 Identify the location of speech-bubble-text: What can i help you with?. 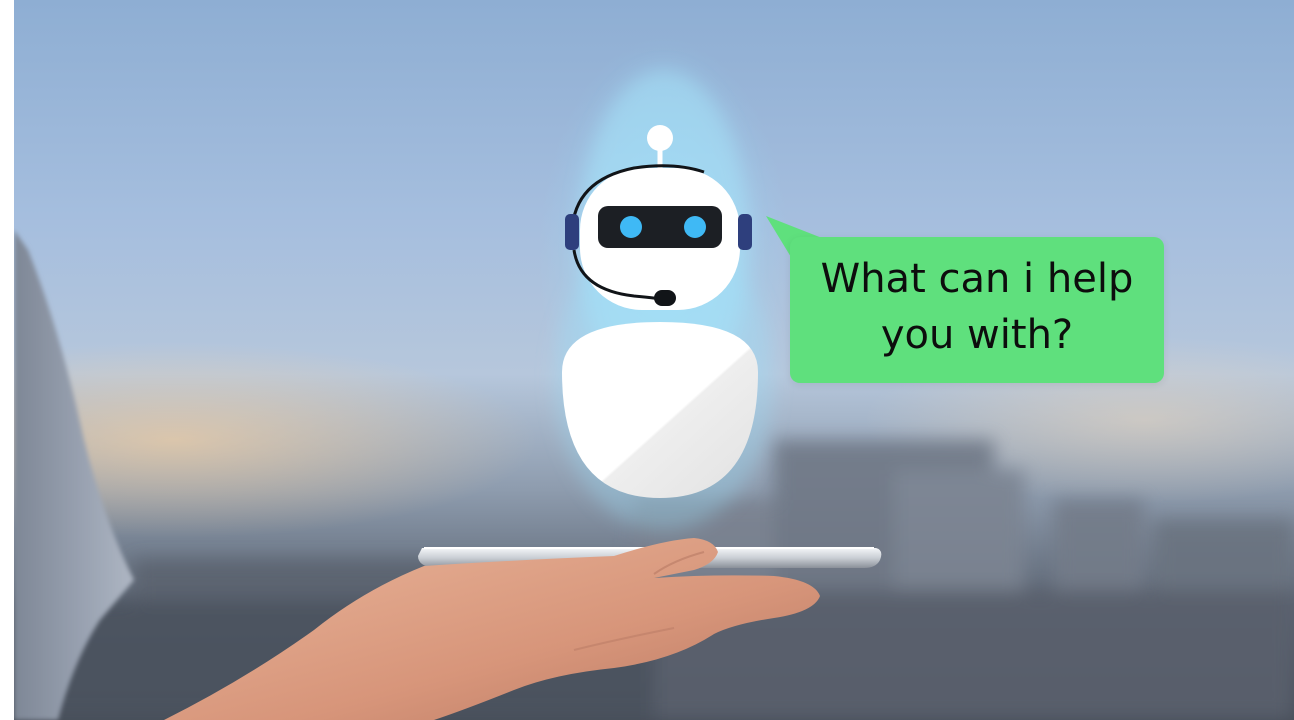
(977, 307).